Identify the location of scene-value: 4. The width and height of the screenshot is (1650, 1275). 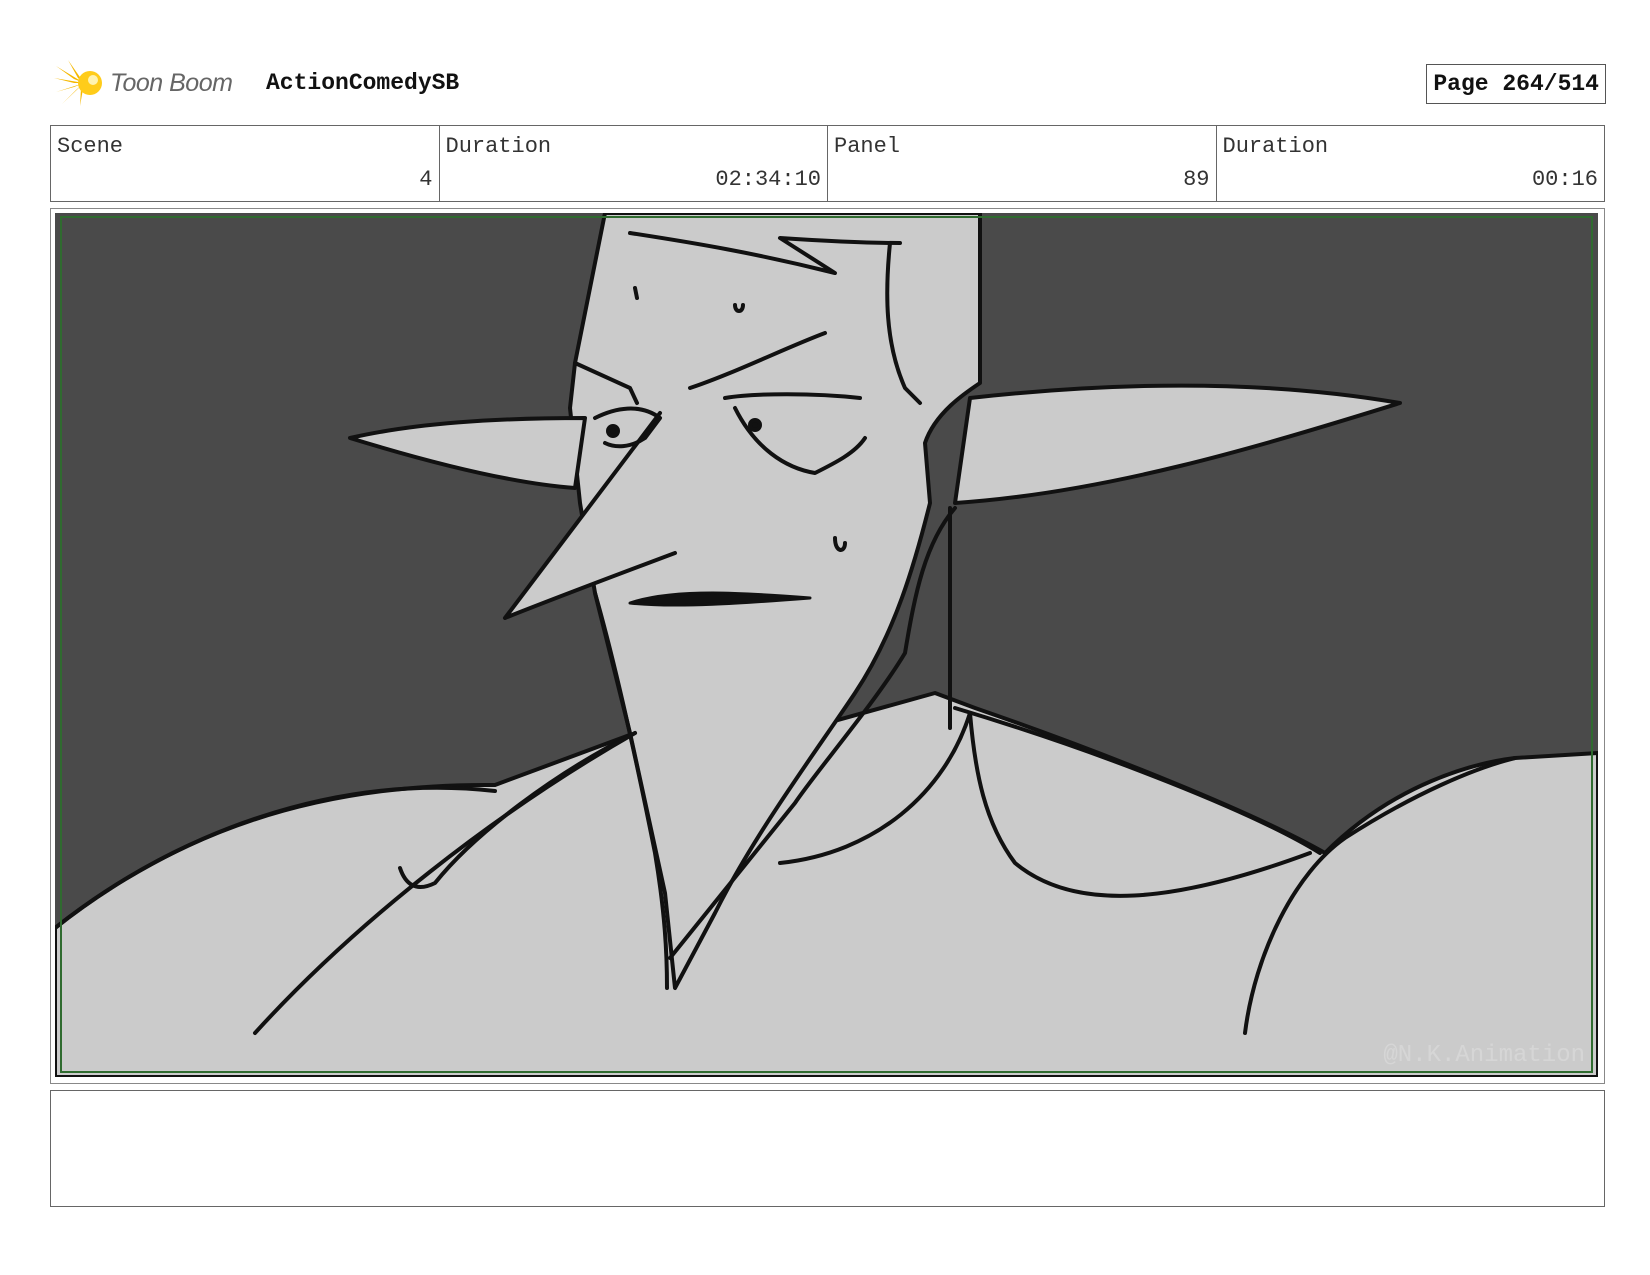
(426, 179).